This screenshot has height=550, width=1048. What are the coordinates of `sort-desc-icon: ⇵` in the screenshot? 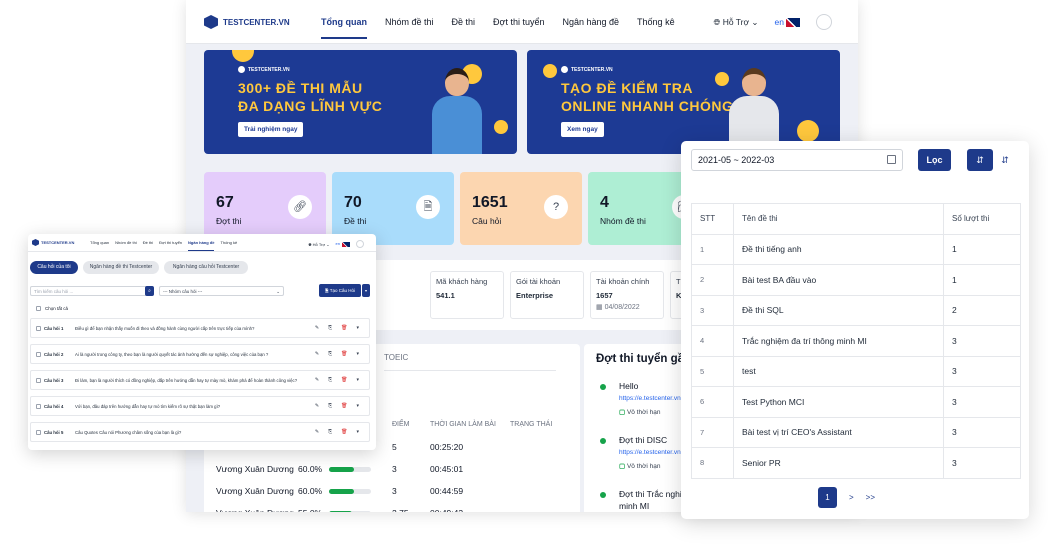 It's located at (980, 160).